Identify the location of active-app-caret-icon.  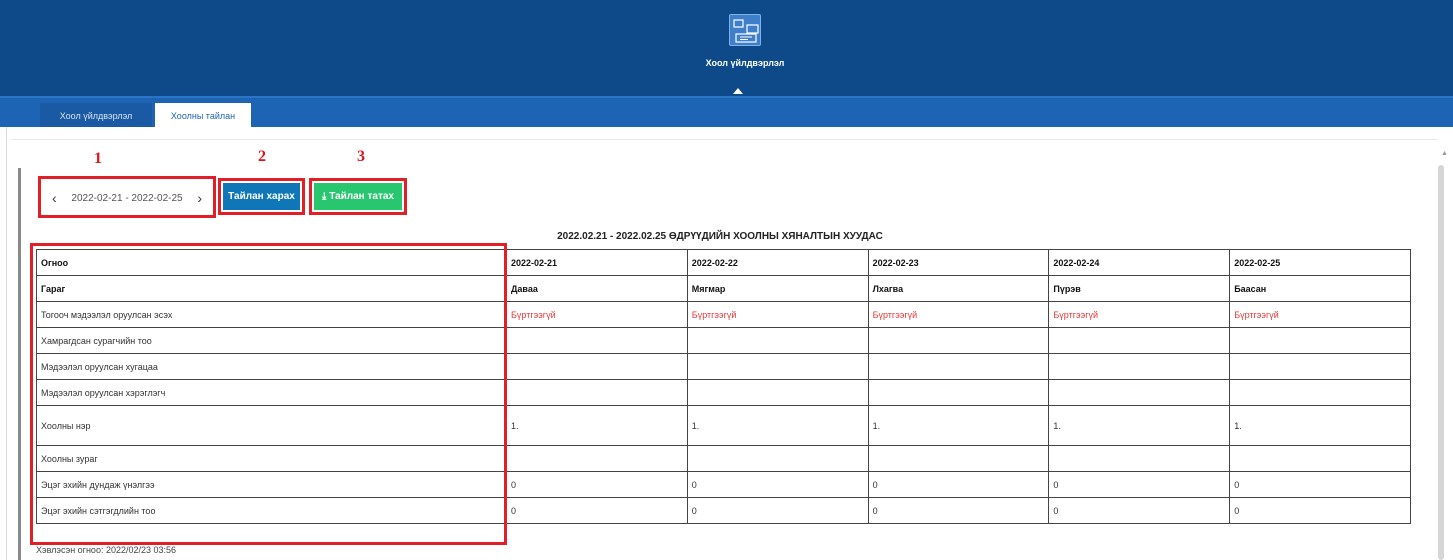
(738, 91).